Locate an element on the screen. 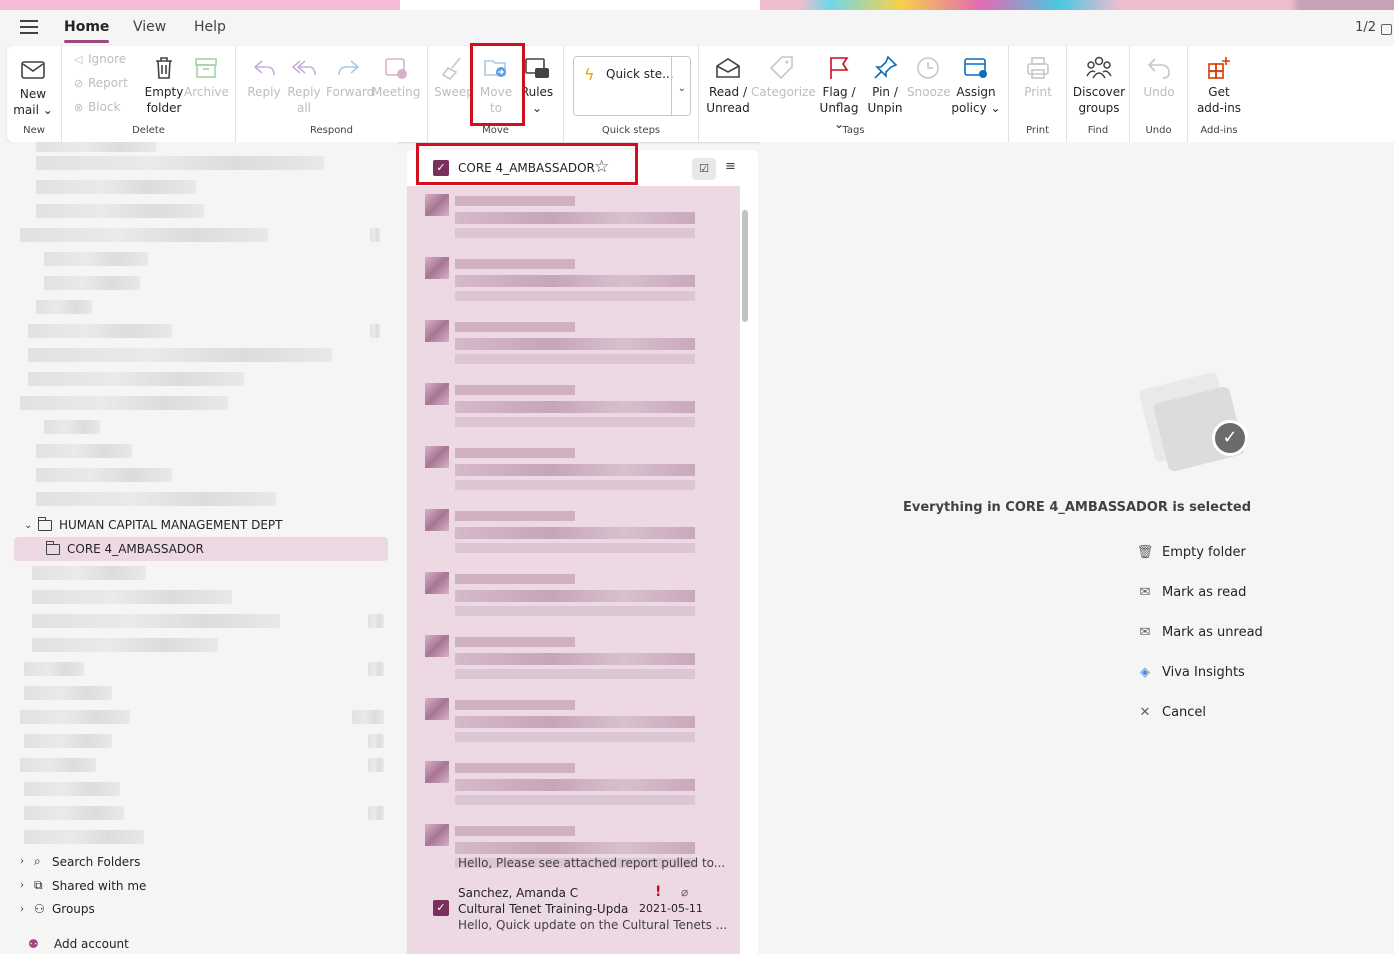  sweep-button: Sweep is located at coordinates (454, 77).